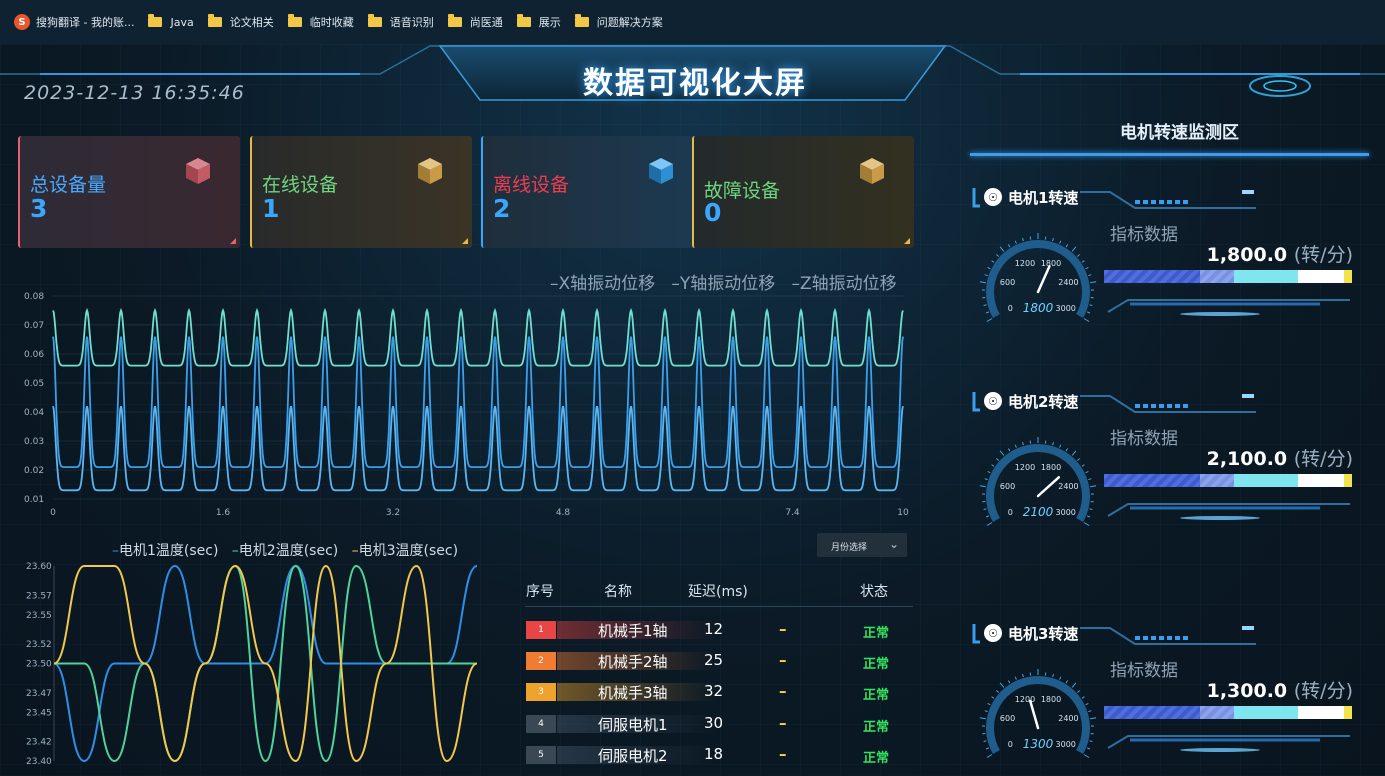  I want to click on gauge-tick-label: 1800, so click(1051, 699).